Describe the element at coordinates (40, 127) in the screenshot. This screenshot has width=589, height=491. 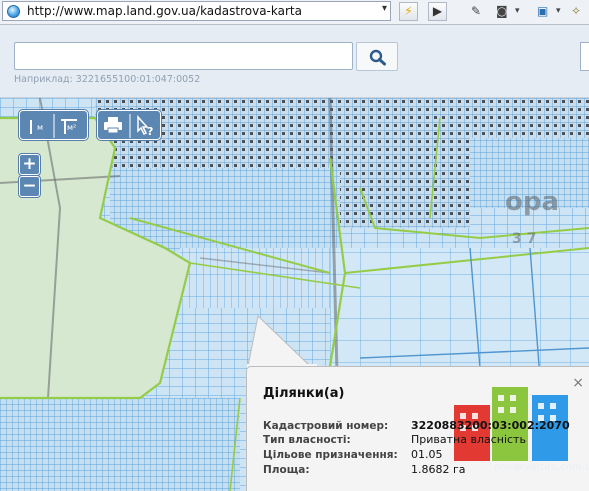
I see `ruler-unit: м` at that location.